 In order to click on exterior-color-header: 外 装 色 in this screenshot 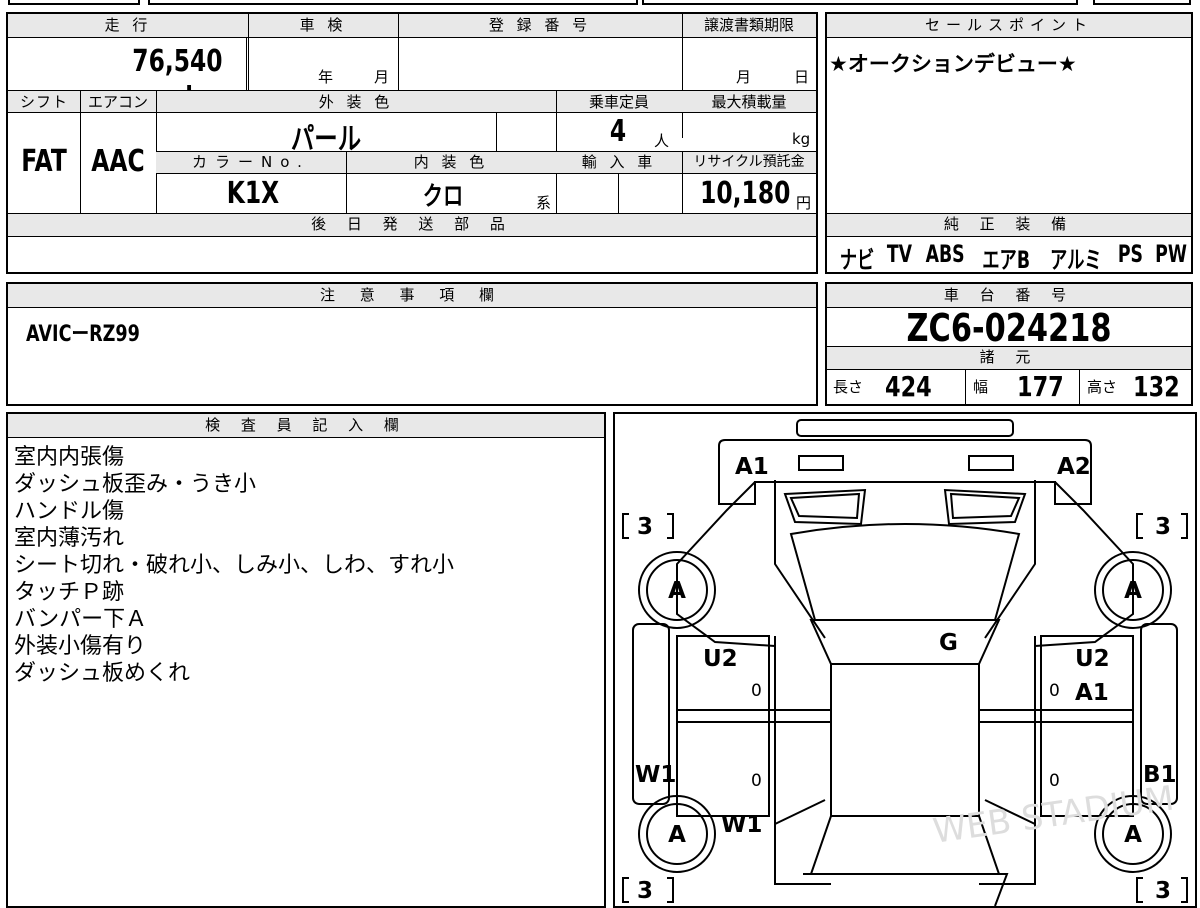, I will do `click(356, 102)`.